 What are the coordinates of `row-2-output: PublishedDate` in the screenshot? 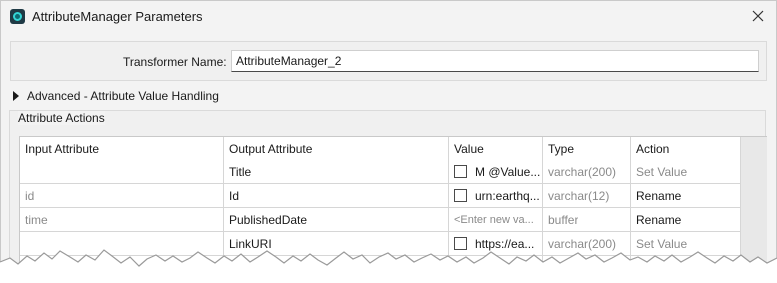 It's located at (268, 220).